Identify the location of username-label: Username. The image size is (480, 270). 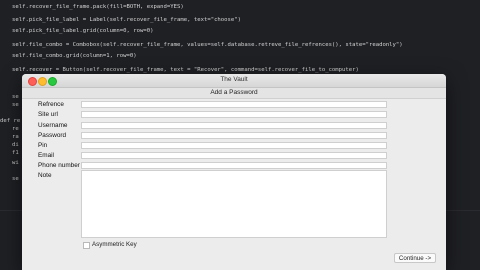
(53, 125).